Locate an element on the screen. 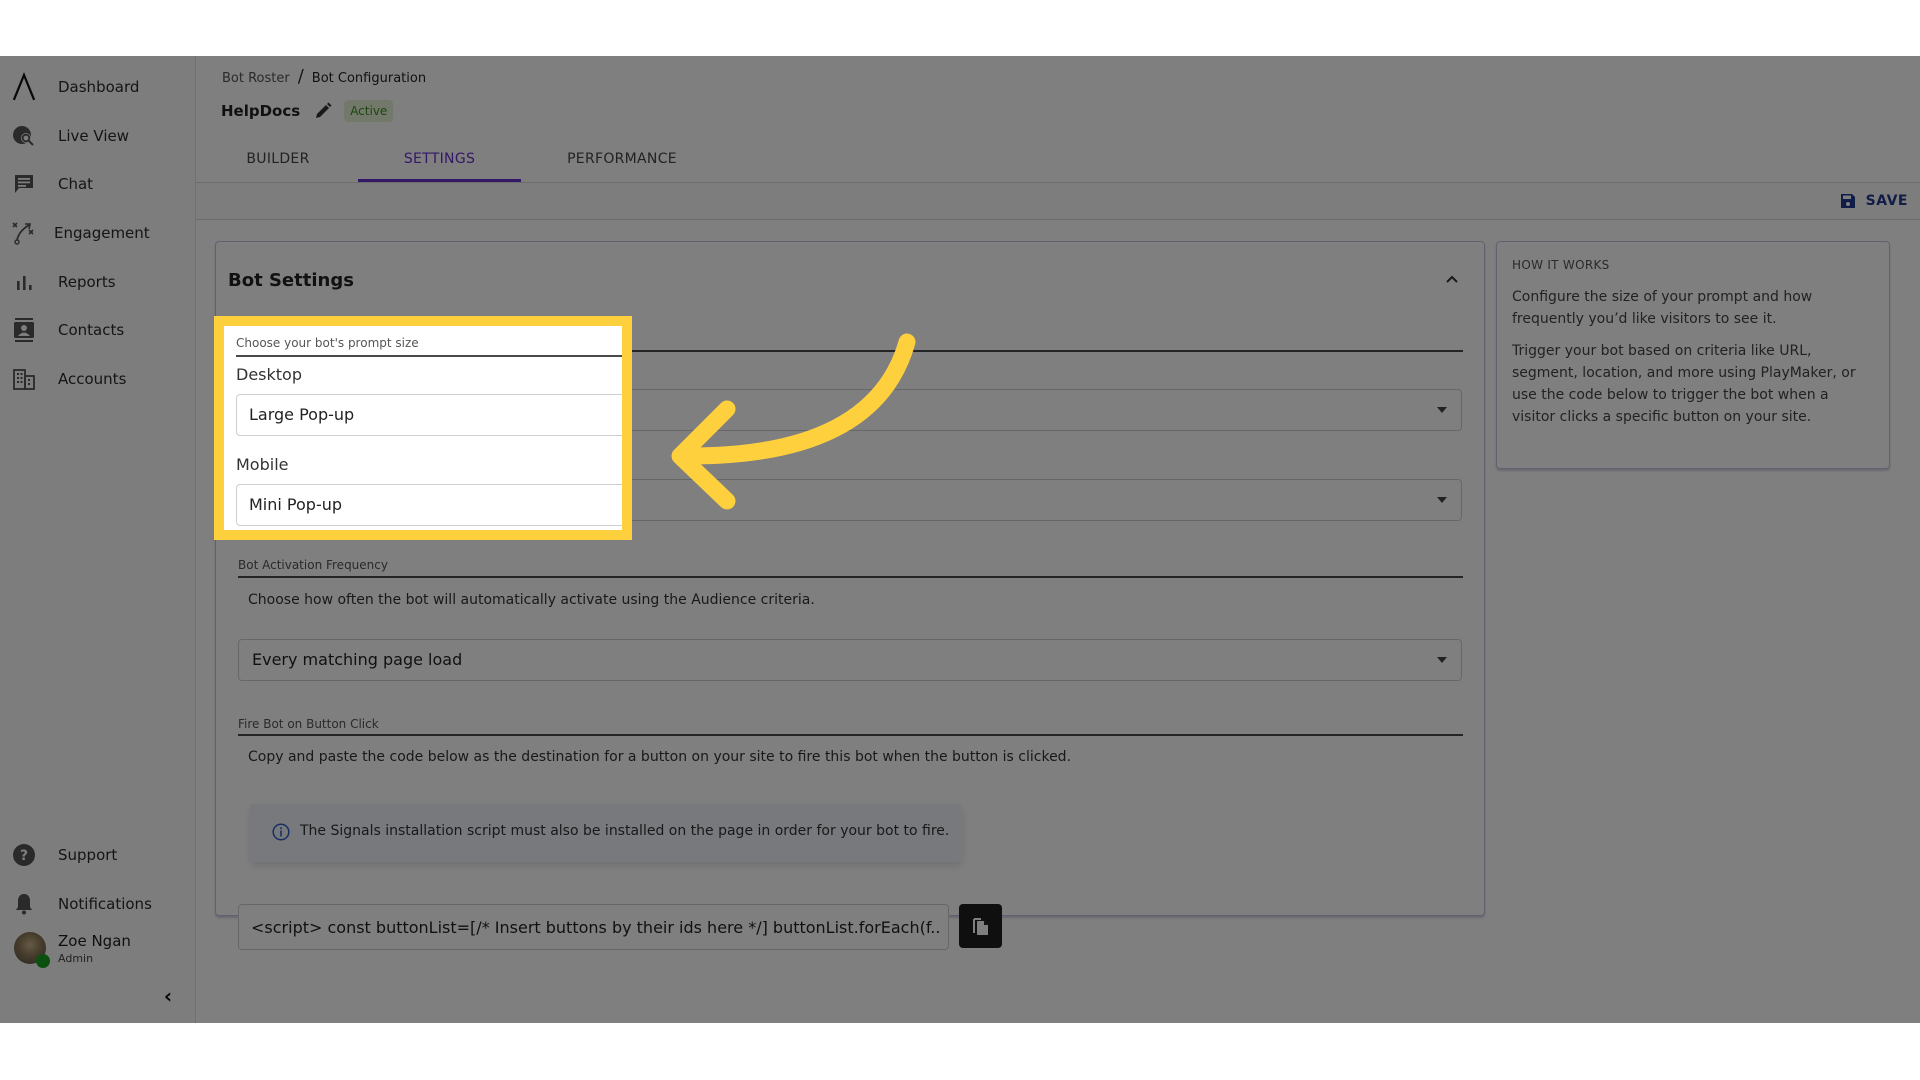 This screenshot has width=1920, height=1080. bar-chart-icon is located at coordinates (24, 282).